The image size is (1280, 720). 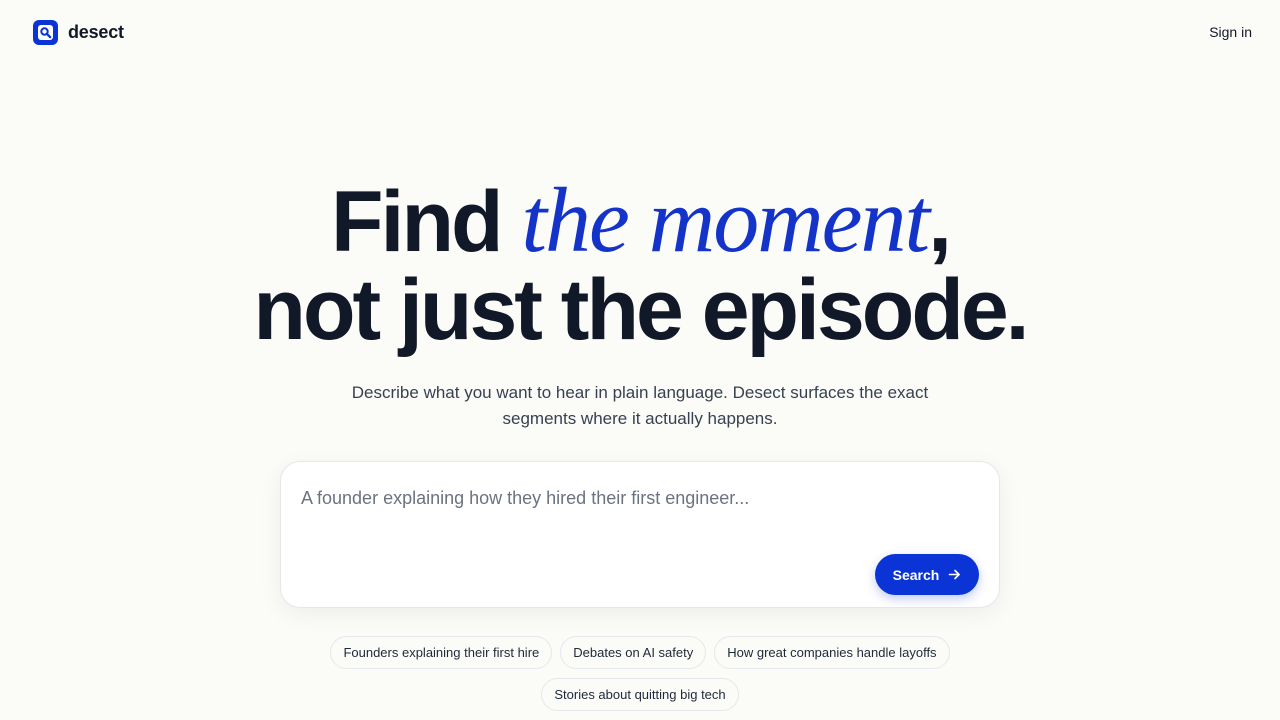 I want to click on sign-in-link: Sign in, so click(x=1230, y=32).